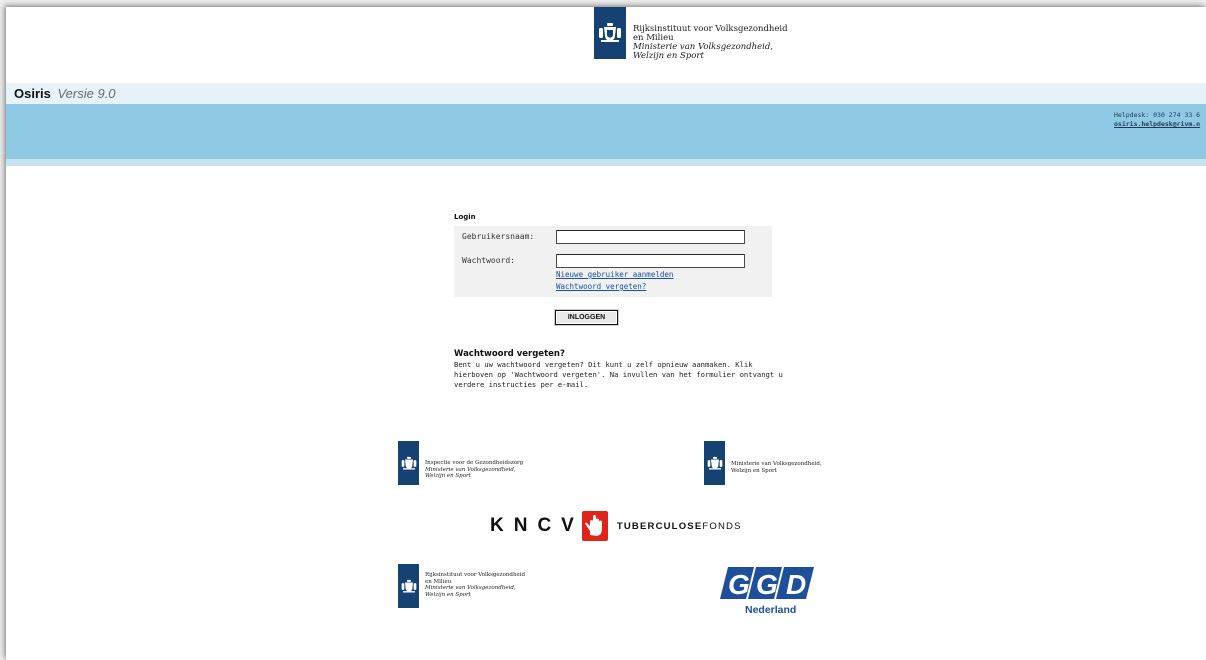 The height and width of the screenshot is (660, 1206). Describe the element at coordinates (32, 93) in the screenshot. I see `app-name: Osiris` at that location.